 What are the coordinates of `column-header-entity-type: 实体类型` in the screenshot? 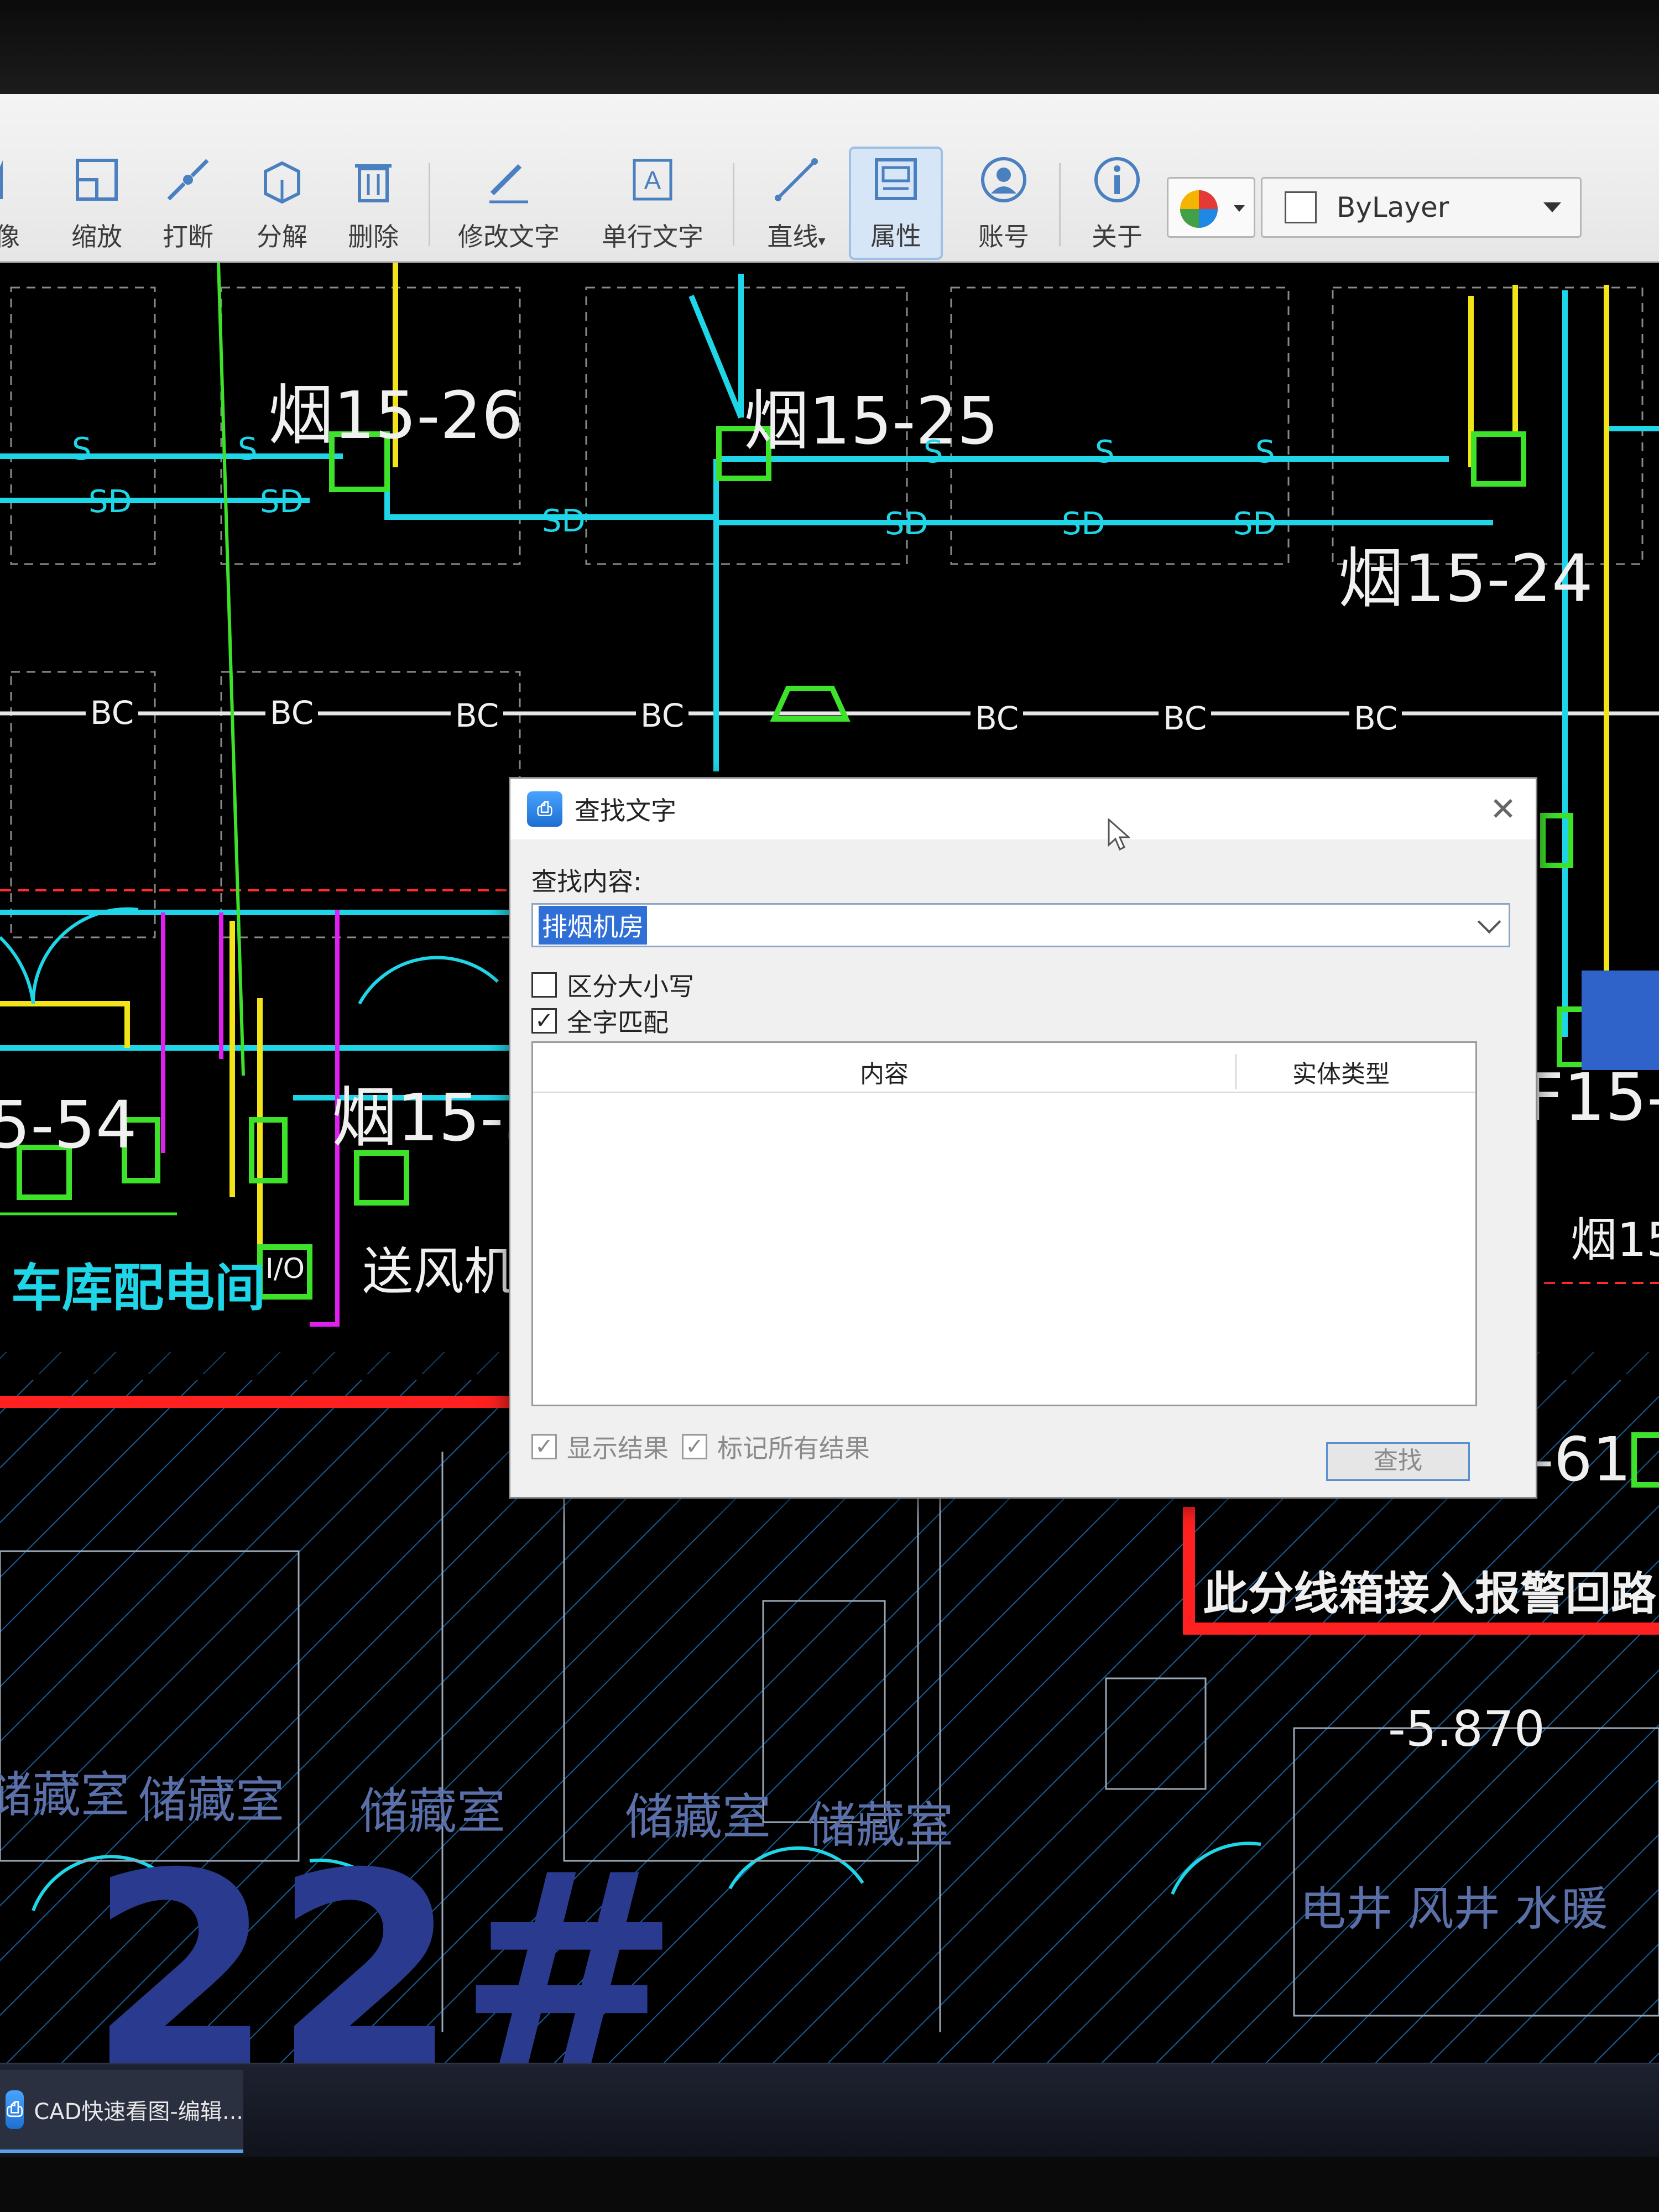 It's located at (1340, 1071).